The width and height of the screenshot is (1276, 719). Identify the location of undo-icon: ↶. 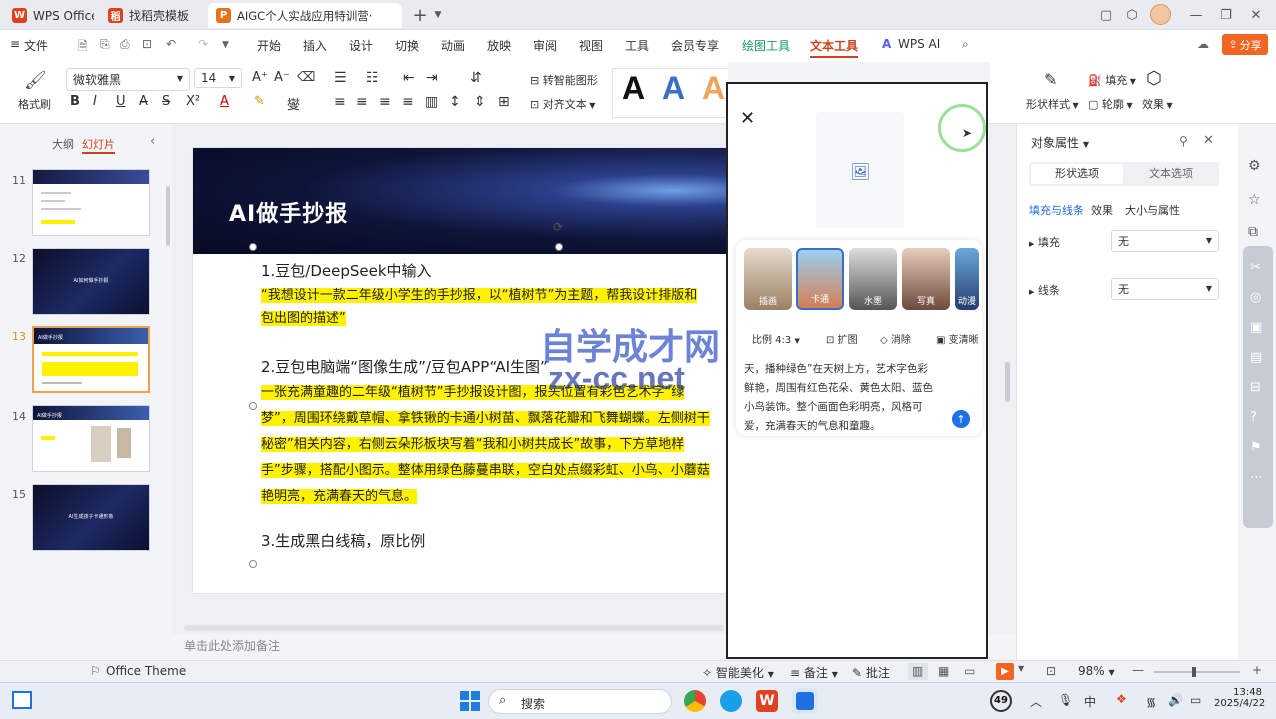
(171, 44).